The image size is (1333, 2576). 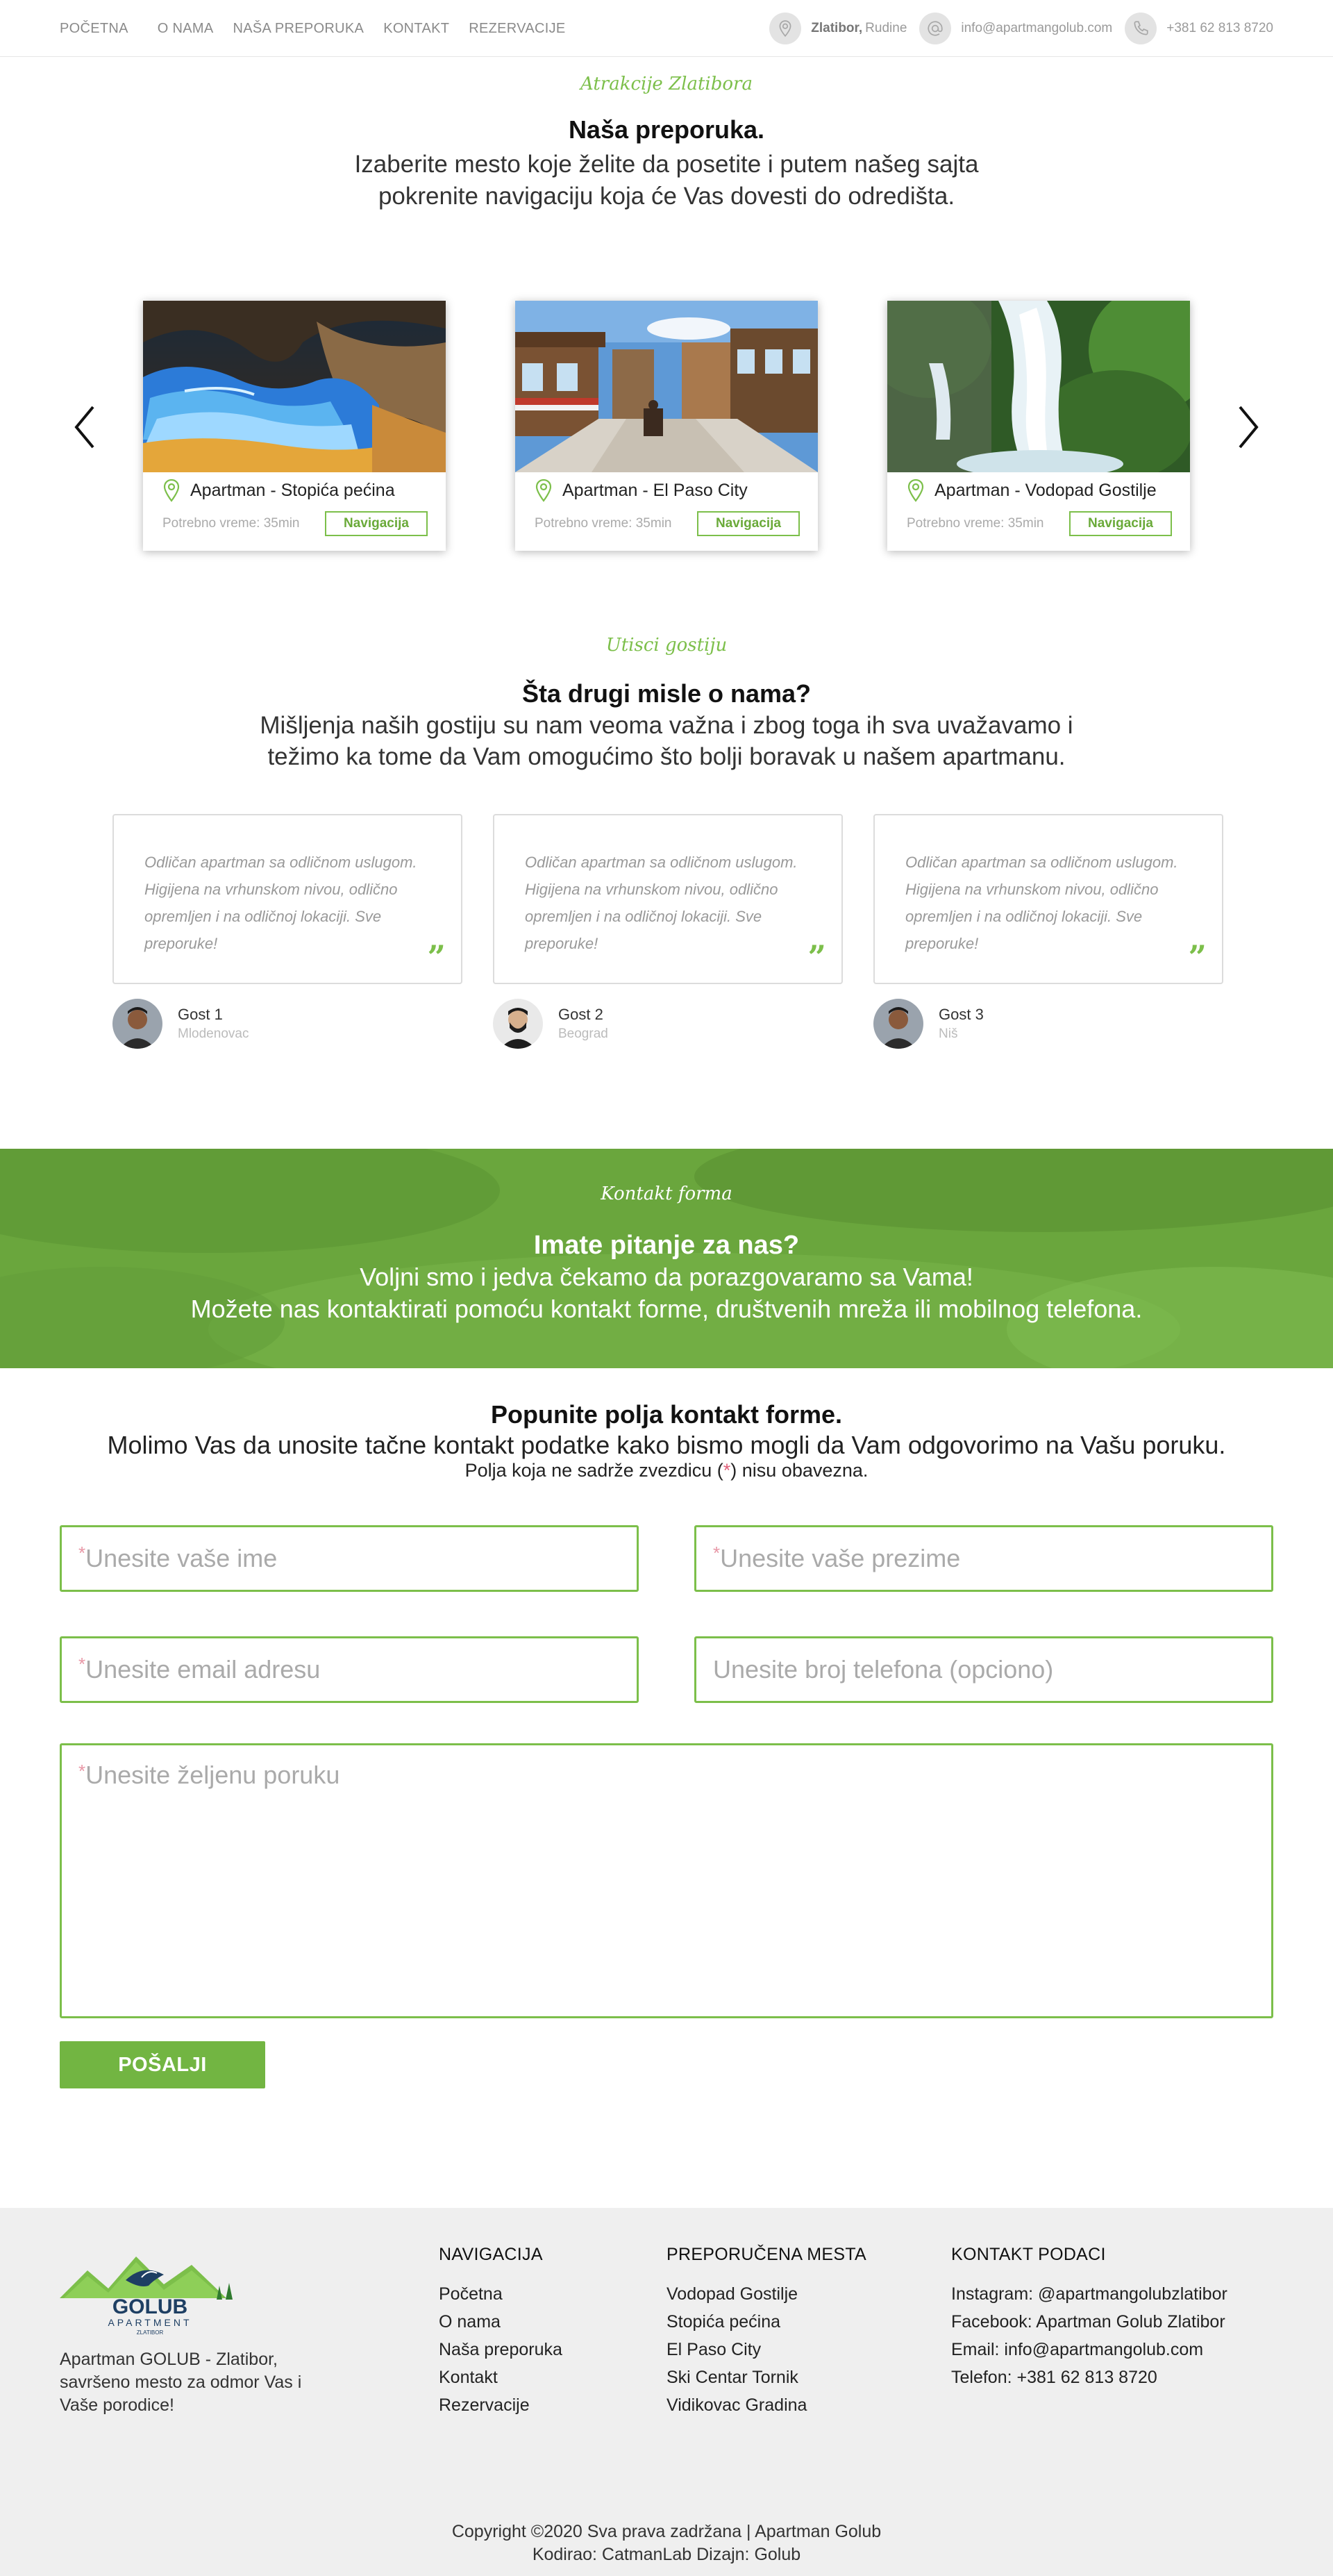 What do you see at coordinates (349, 1669) in the screenshot?
I see `email-field: * Unesite email adresu` at bounding box center [349, 1669].